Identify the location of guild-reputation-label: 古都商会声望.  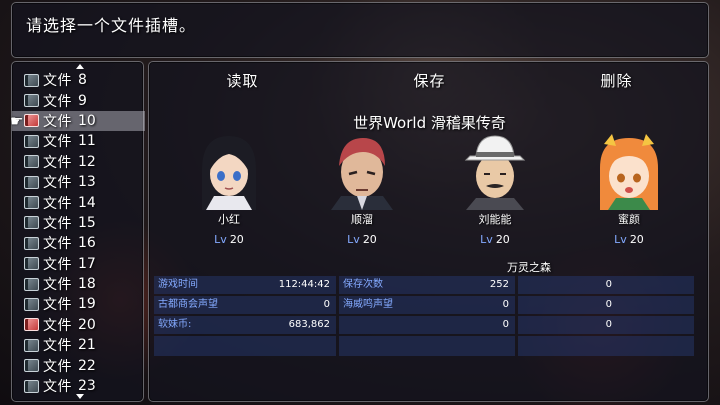
(188, 304).